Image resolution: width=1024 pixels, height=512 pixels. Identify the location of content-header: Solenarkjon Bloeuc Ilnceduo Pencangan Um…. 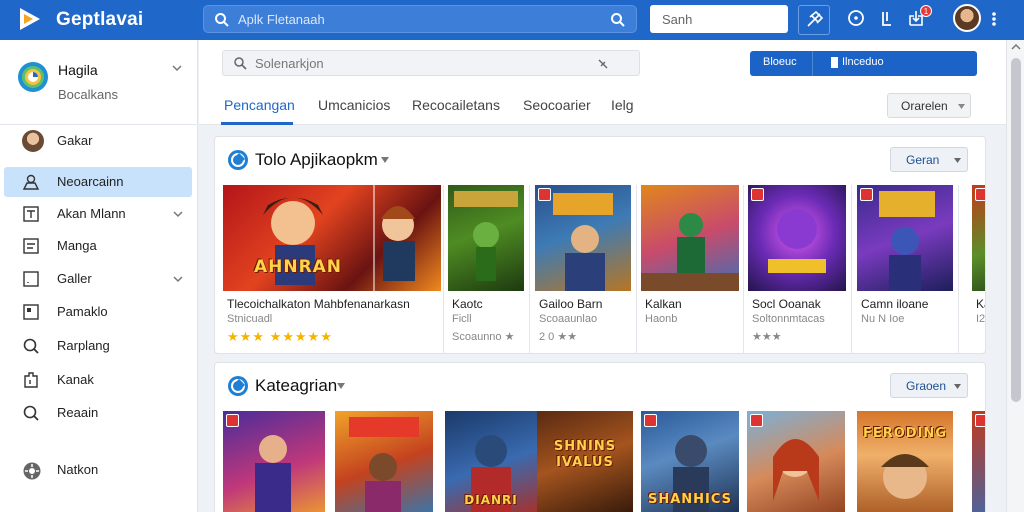
(602, 82).